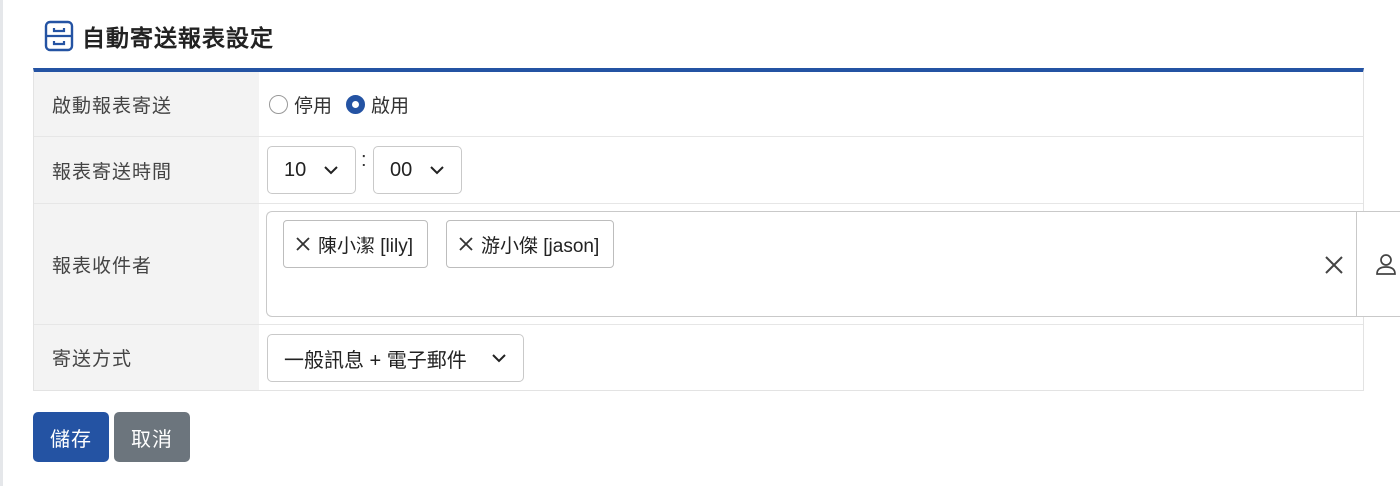  I want to click on page-title: 自動寄送報表設定, so click(178, 38).